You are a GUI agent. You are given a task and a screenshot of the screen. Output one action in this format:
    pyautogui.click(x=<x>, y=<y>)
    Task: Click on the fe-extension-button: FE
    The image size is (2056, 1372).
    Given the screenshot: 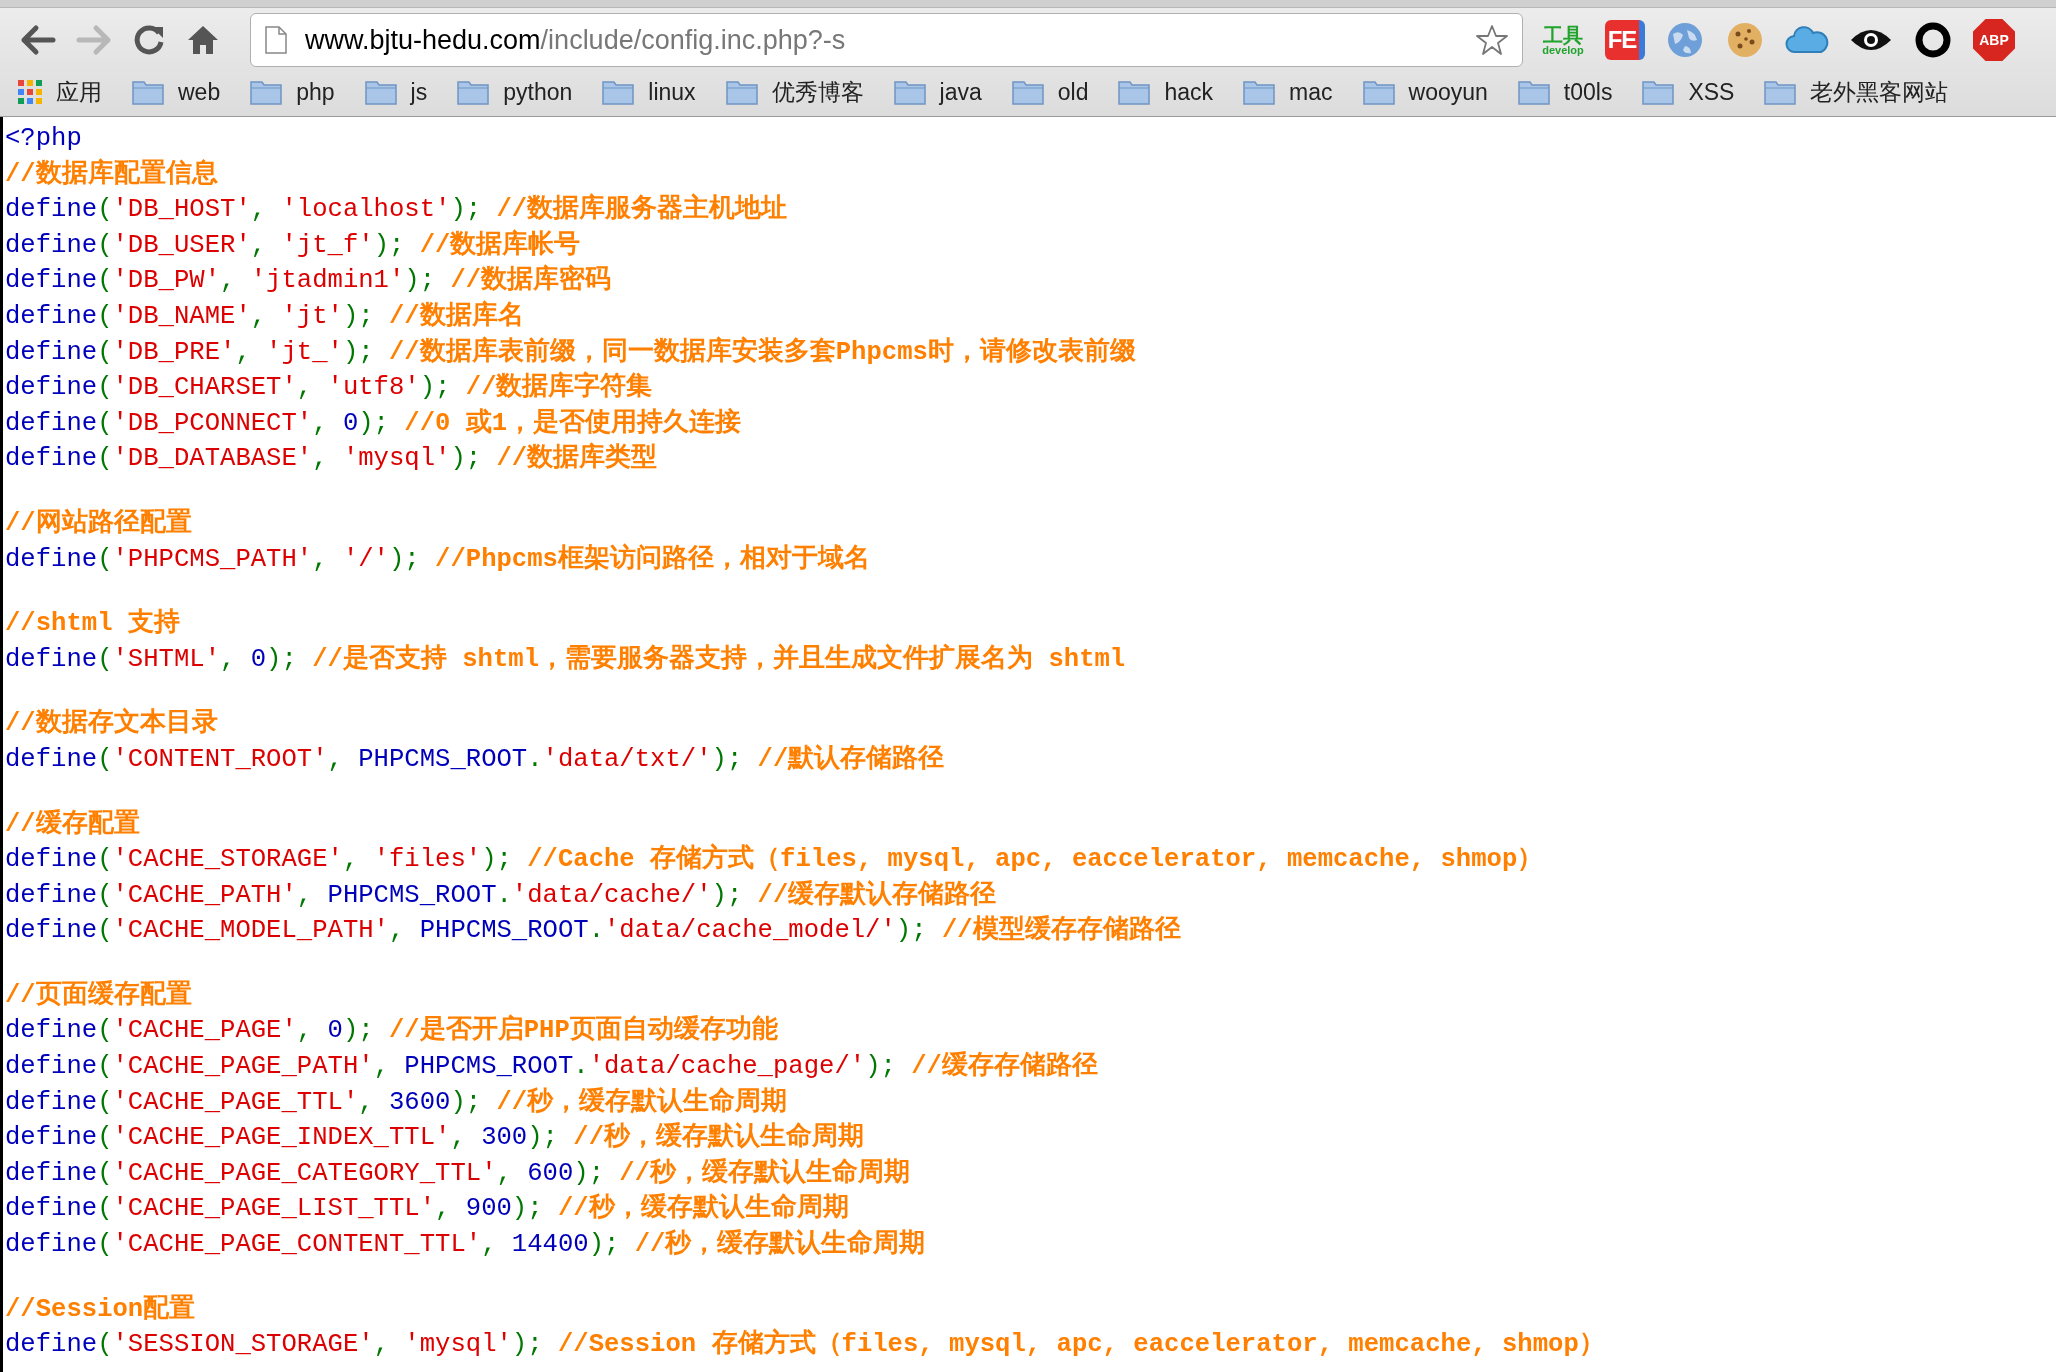 What is the action you would take?
    pyautogui.click(x=1625, y=40)
    